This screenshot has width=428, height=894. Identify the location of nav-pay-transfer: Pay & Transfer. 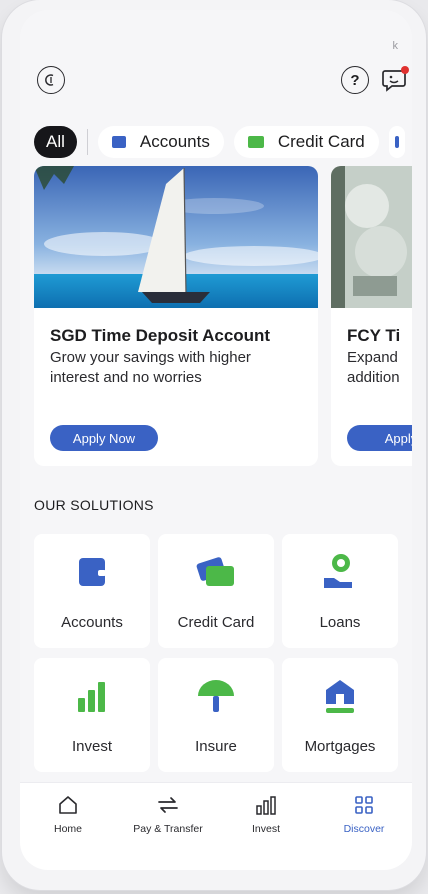
(168, 814).